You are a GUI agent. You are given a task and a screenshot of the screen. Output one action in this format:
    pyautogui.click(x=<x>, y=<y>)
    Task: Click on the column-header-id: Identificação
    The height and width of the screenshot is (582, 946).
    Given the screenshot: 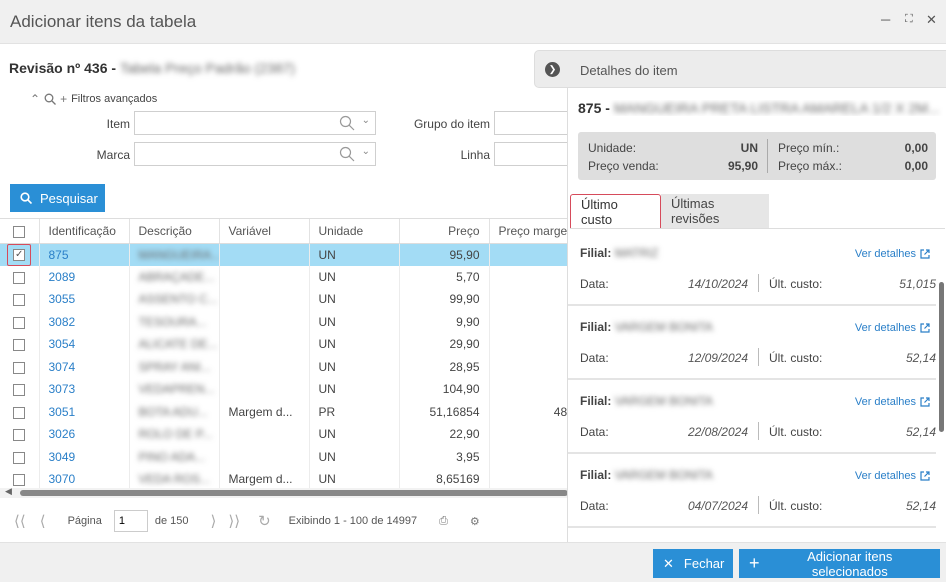 What is the action you would take?
    pyautogui.click(x=84, y=231)
    